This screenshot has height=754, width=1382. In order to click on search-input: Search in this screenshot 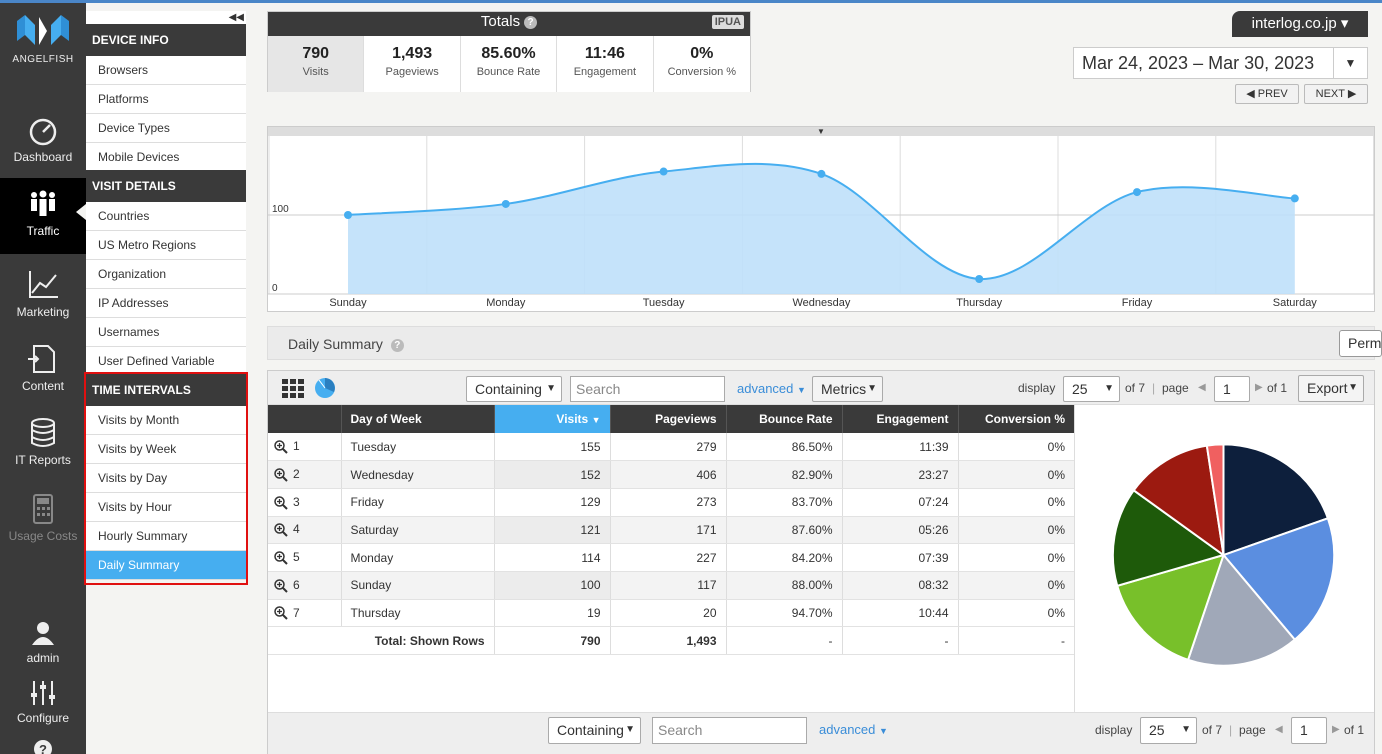, I will do `click(647, 389)`.